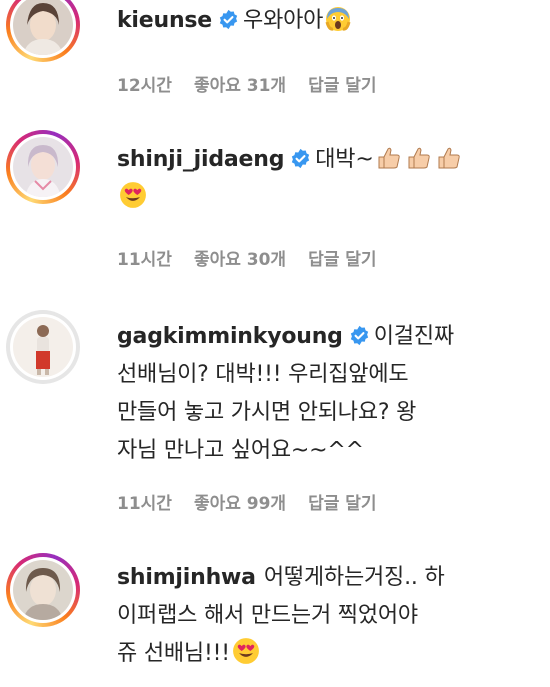 The height and width of the screenshot is (687, 550). Describe the element at coordinates (240, 450) in the screenshot. I see `comment-text-line: 자님 만나고 싶어요~~^^` at that location.